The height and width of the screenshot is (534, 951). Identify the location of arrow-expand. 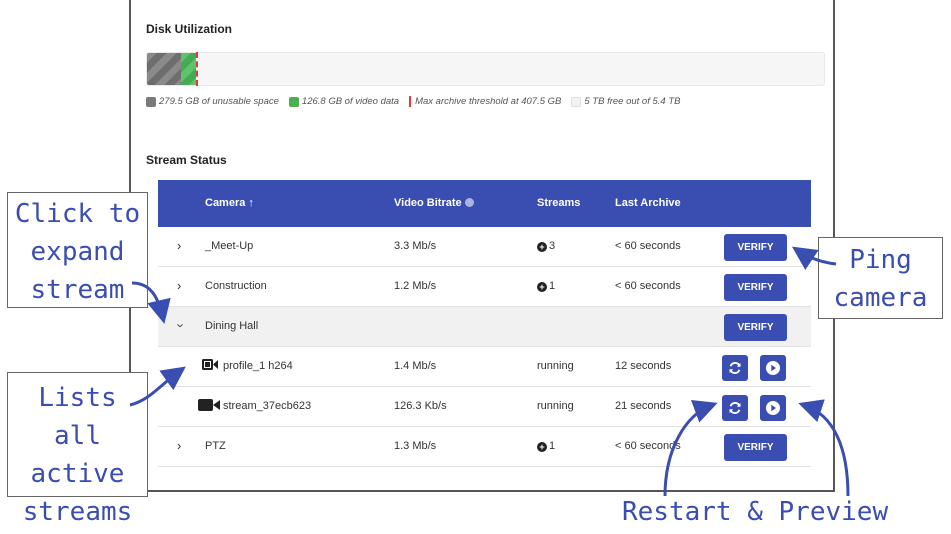
(151, 302).